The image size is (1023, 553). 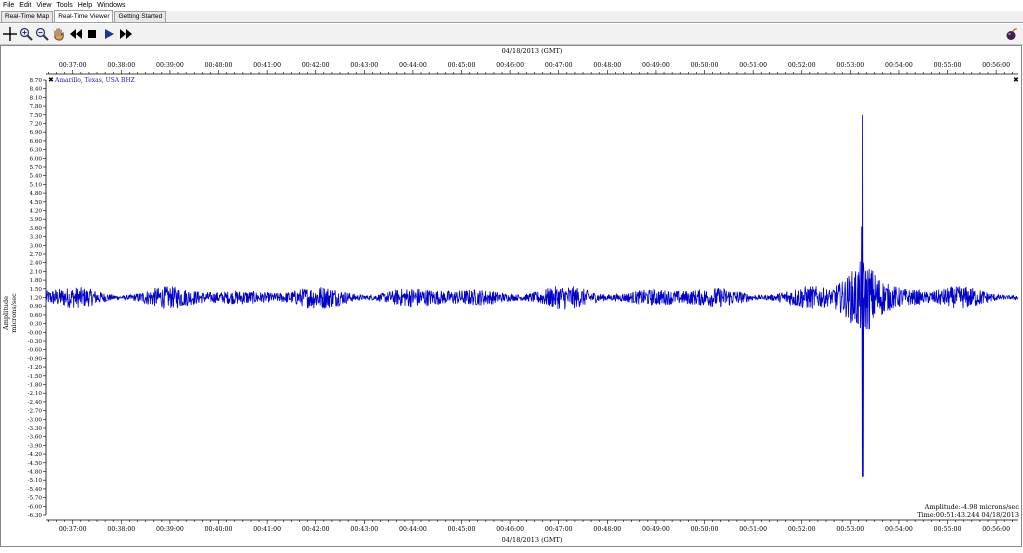 I want to click on y-tick-label: 4.20, so click(x=36, y=212).